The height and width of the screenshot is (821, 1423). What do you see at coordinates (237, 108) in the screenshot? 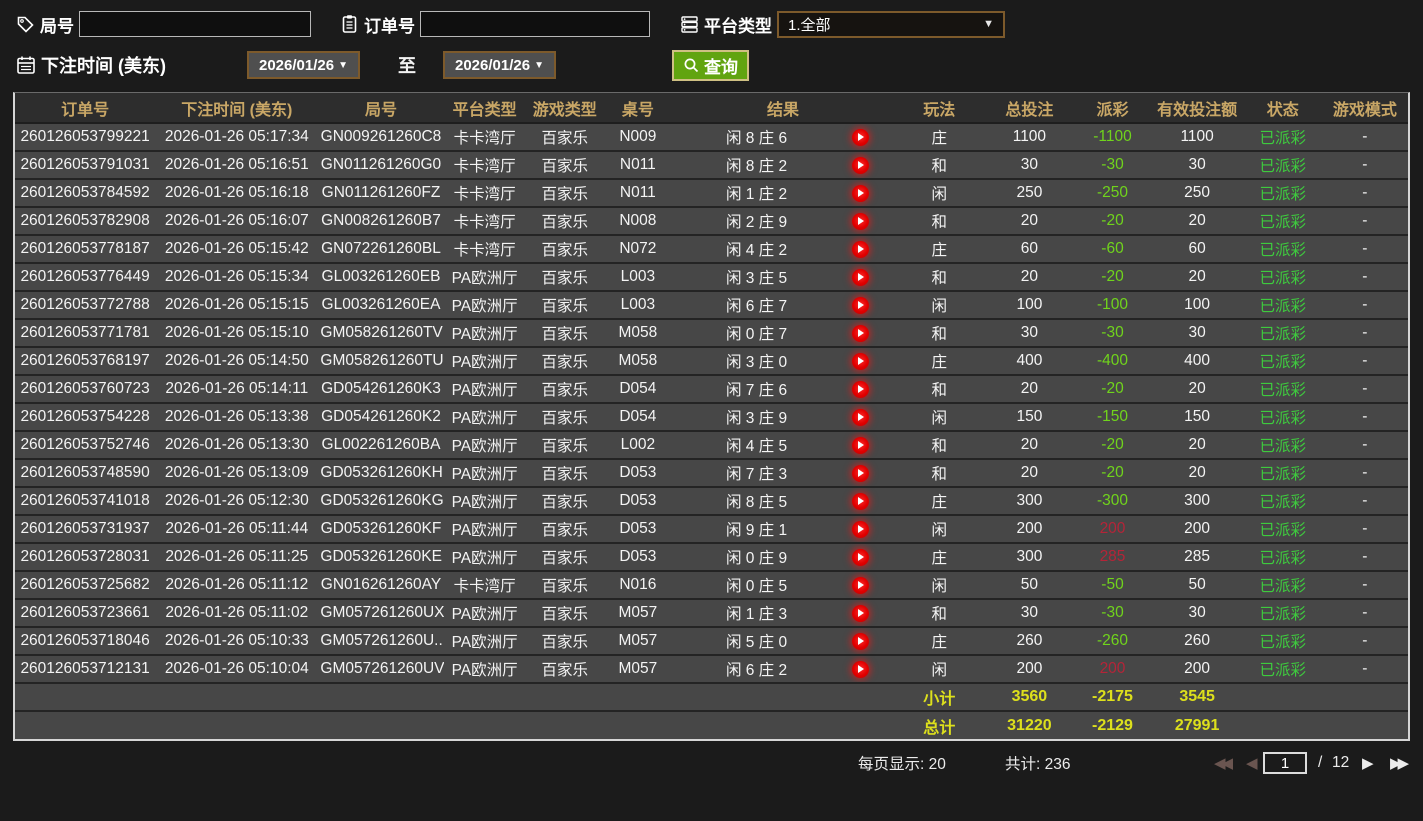
I see `column-header-1: 下注时间 (美东)` at bounding box center [237, 108].